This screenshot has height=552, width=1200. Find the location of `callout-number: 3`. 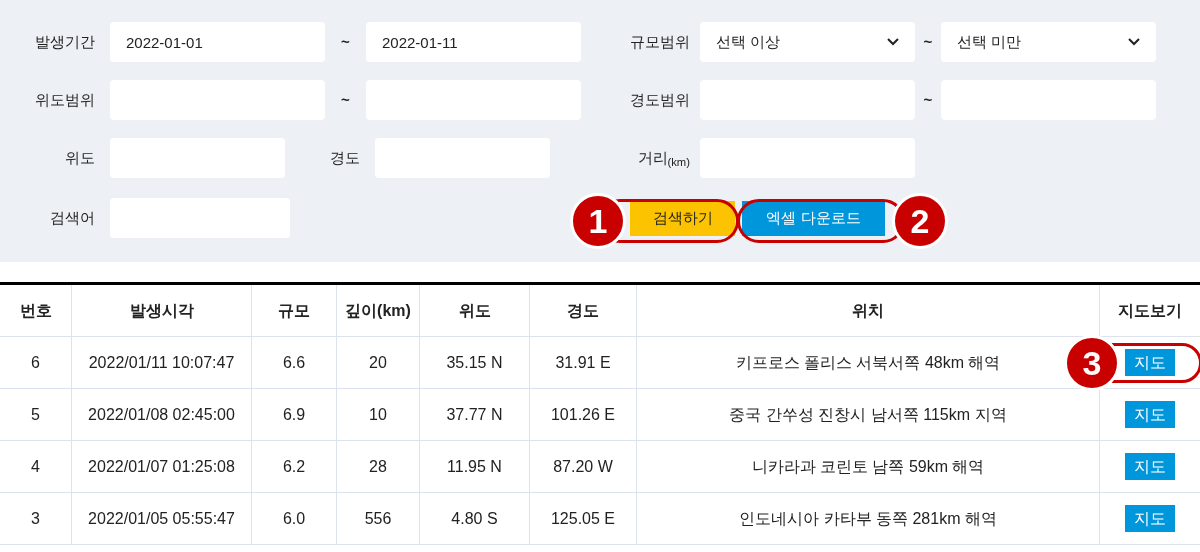

callout-number: 3 is located at coordinates (1092, 363).